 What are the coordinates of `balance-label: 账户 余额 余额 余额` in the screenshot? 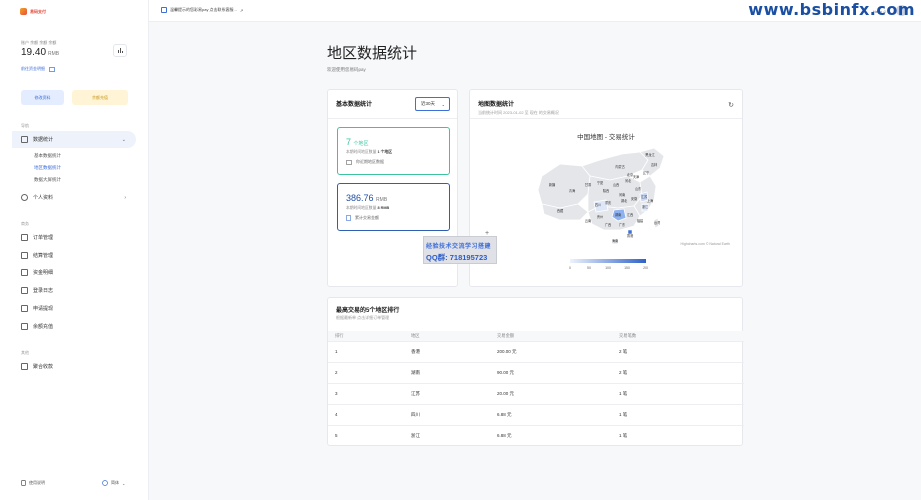 It's located at (39, 42).